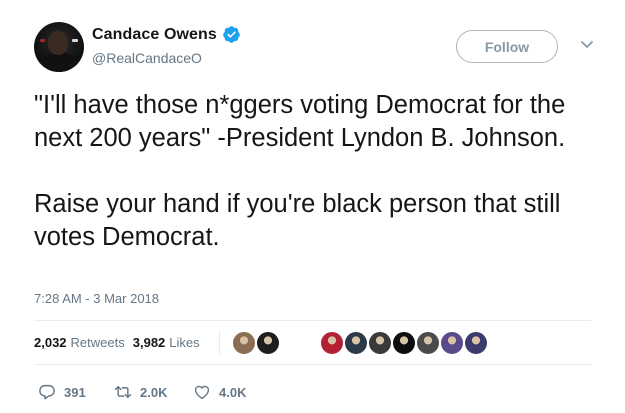 This screenshot has width=625, height=413. I want to click on heart-icon, so click(202, 392).